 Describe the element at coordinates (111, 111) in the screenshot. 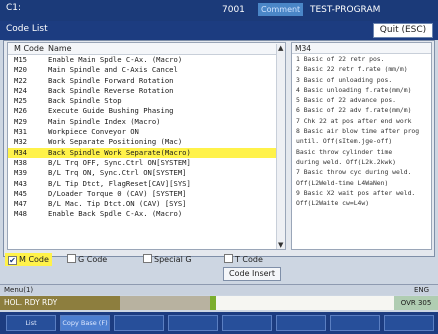

I see `list-item-name: Execute Guide Bushing Phasing` at that location.